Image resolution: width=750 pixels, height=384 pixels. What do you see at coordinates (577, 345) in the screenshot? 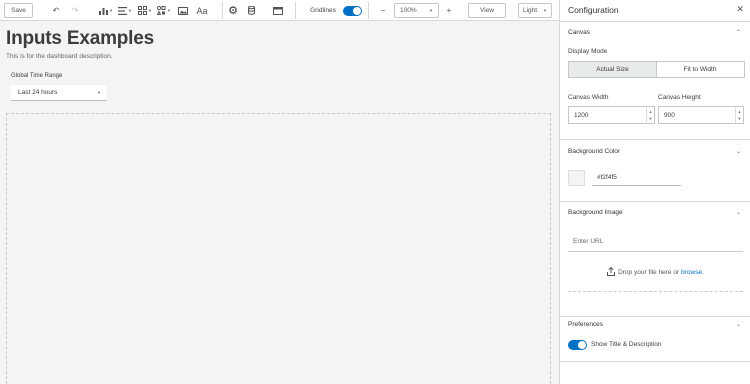
I see `show-title-toggle` at bounding box center [577, 345].